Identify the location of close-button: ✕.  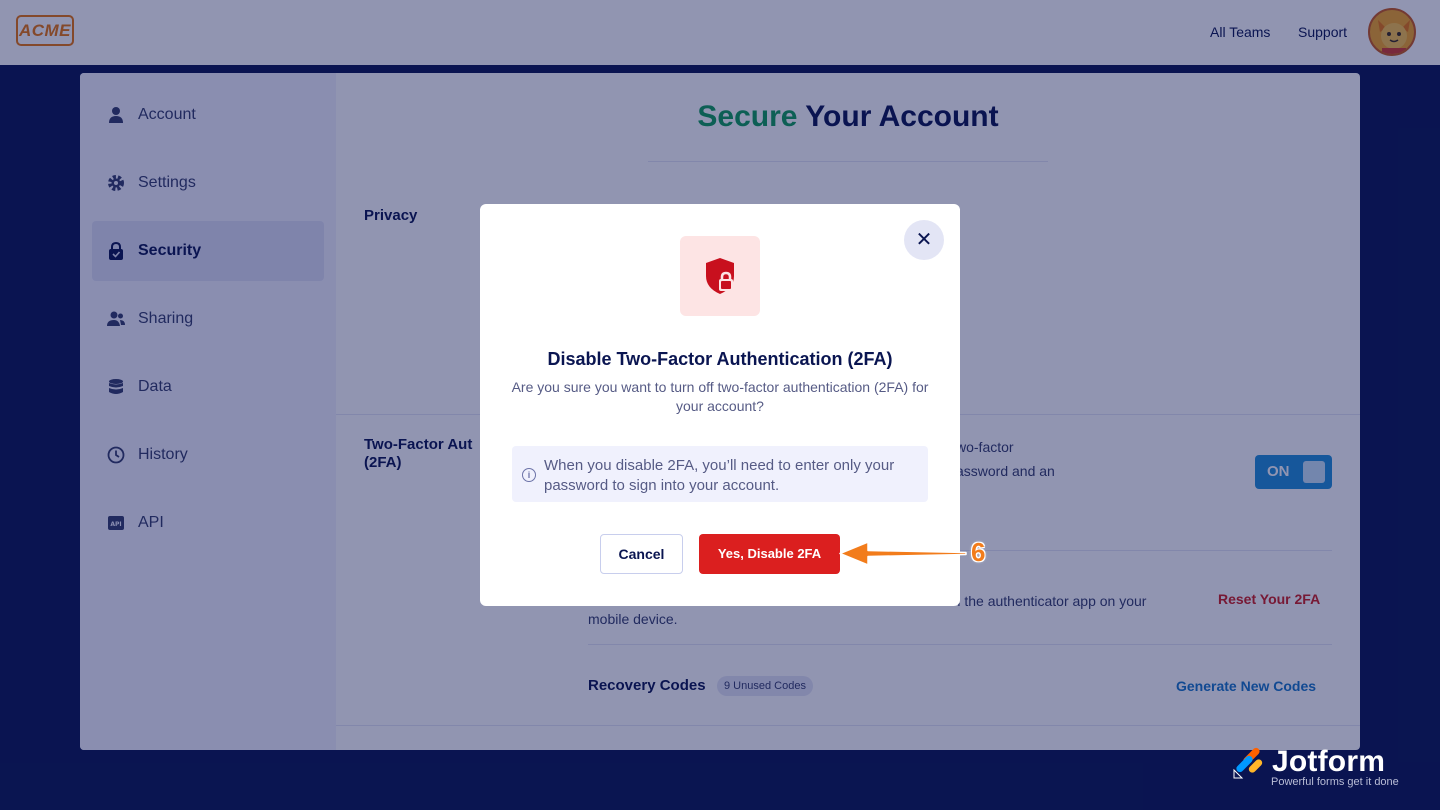
(924, 240).